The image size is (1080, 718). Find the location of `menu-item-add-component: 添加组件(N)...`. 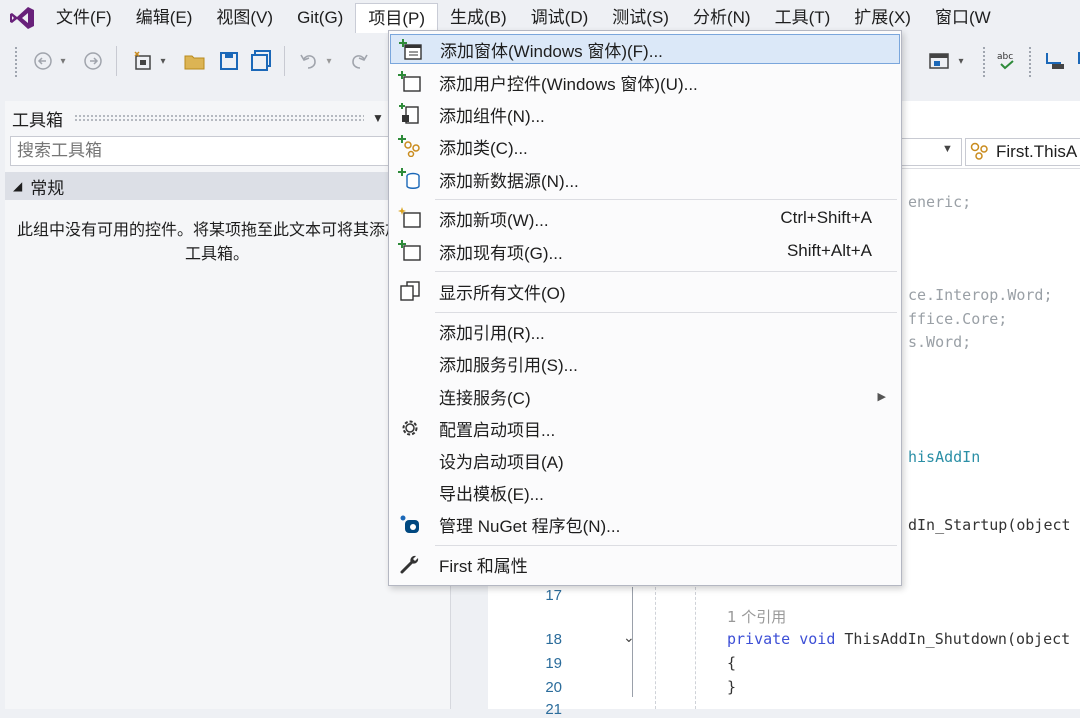

menu-item-add-component: 添加组件(N)... is located at coordinates (645, 114).